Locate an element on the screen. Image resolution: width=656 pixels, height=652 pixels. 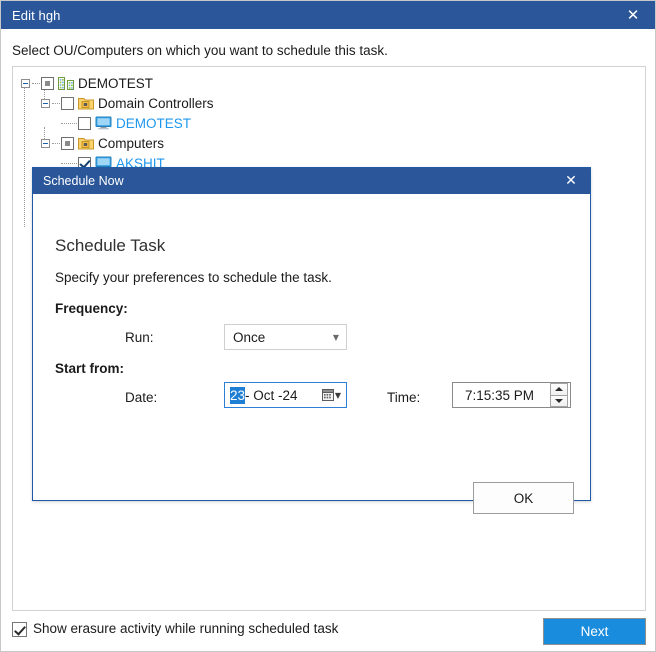
triangle-down-icon is located at coordinates (559, 400).